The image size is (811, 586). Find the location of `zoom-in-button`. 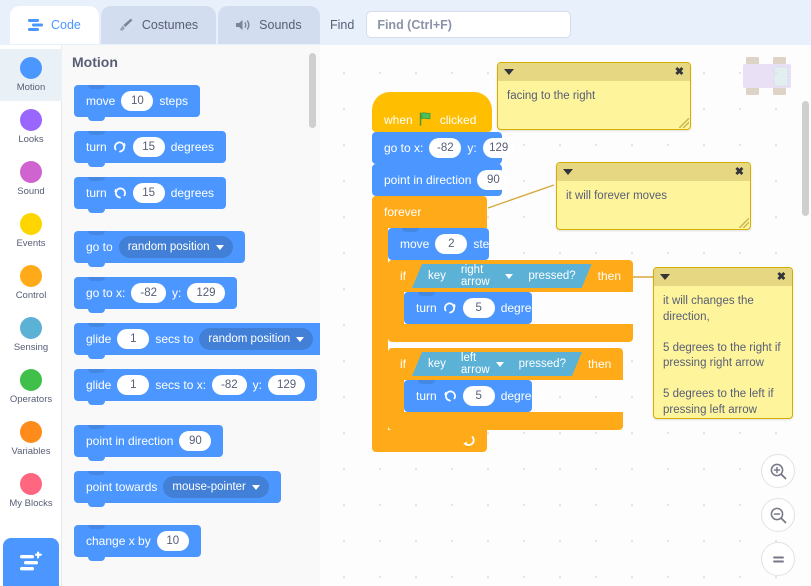

zoom-in-button is located at coordinates (778, 471).